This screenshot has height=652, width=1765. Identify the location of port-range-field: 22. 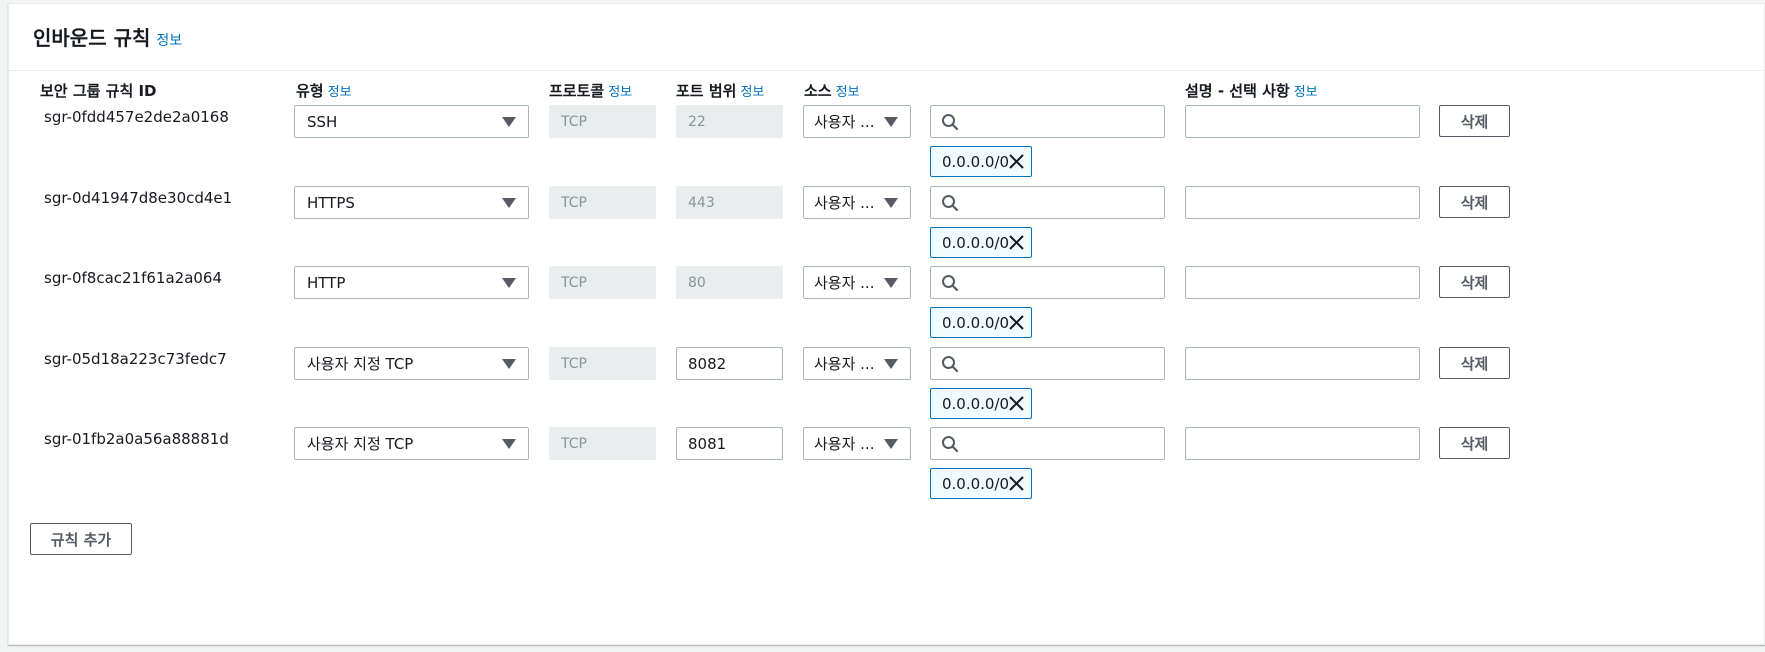
(729, 121).